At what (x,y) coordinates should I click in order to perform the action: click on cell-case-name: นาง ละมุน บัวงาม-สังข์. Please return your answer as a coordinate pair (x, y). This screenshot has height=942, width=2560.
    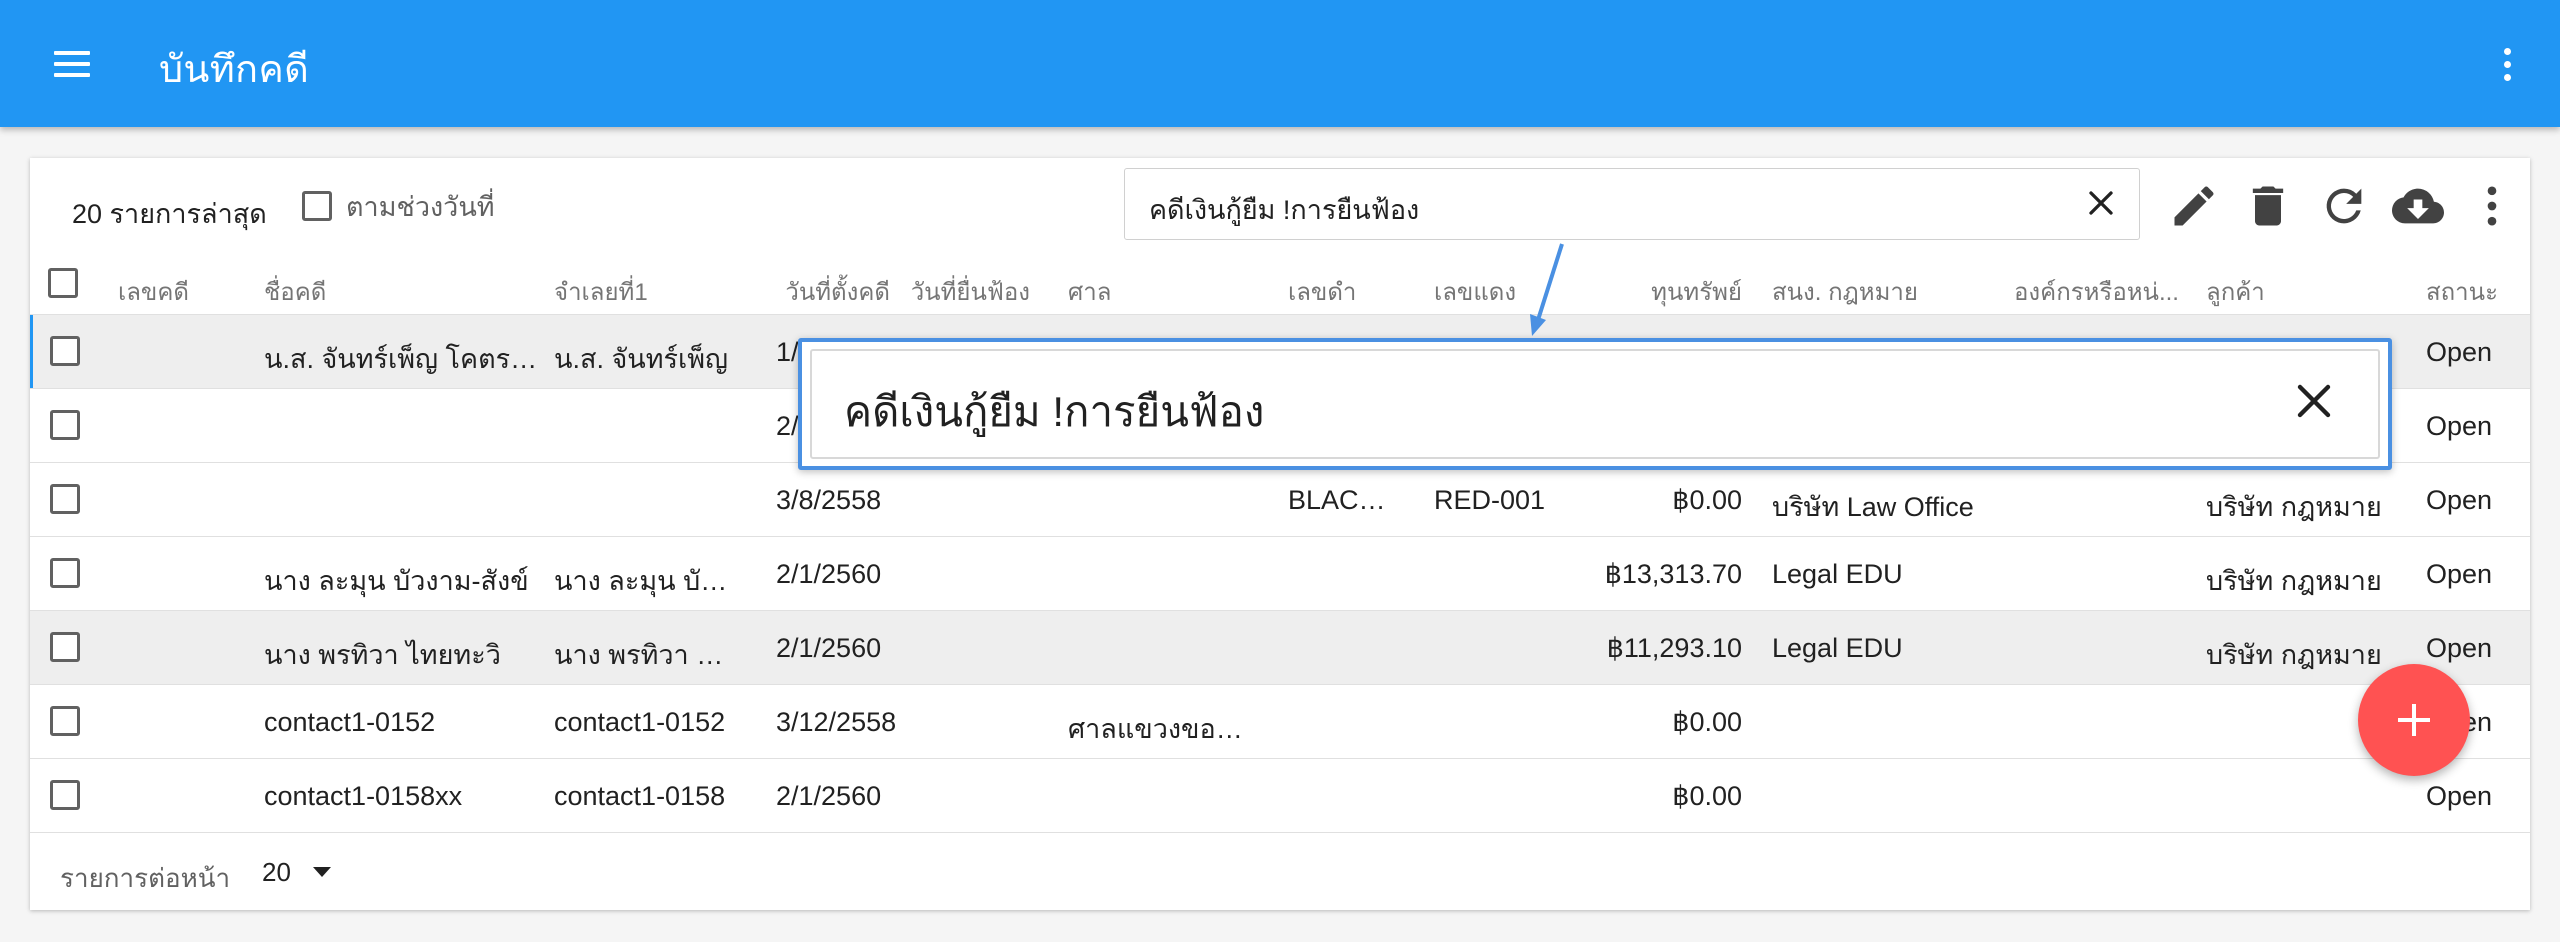
    Looking at the image, I should click on (396, 581).